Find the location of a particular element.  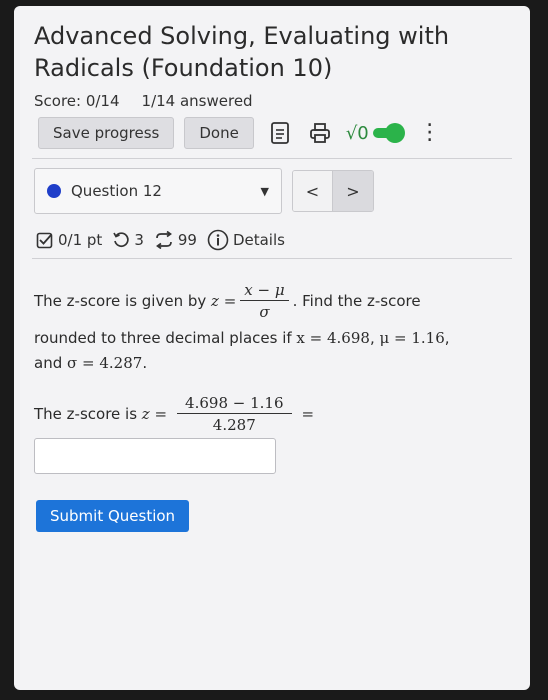

question-meta: 0/1 pt 3 99 Details is located at coordinates (160, 240).